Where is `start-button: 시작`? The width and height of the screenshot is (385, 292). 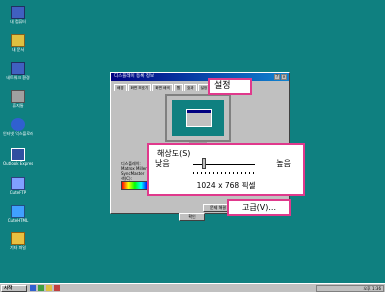 start-button: 시작 is located at coordinates (14, 288).